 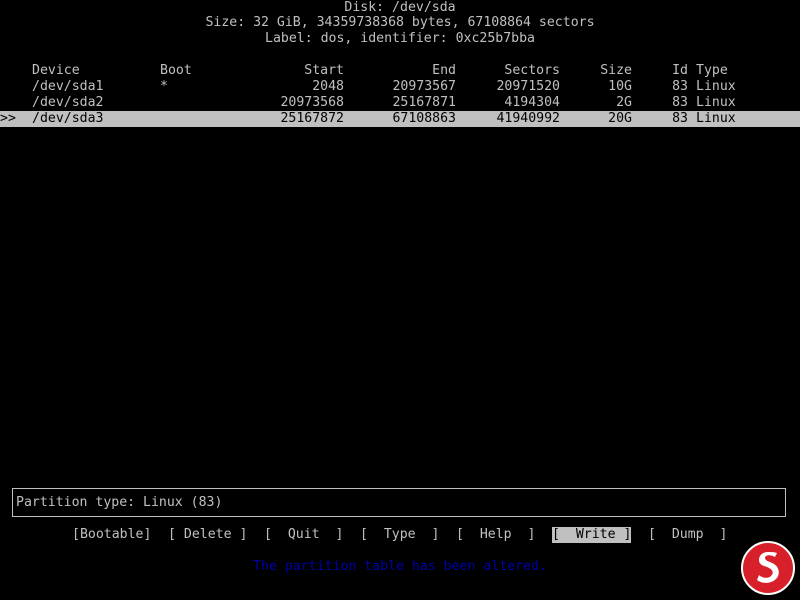 I want to click on row-size: 20G, so click(x=620, y=118).